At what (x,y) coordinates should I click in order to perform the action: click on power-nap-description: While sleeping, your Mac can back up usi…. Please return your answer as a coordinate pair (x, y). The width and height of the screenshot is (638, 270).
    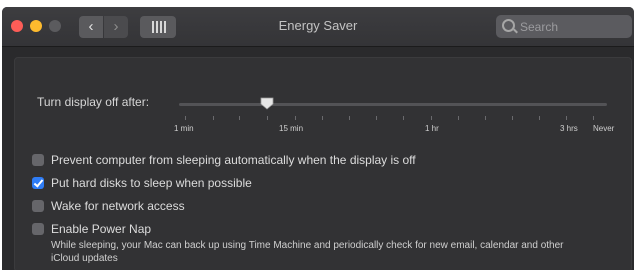
    Looking at the image, I should click on (307, 252).